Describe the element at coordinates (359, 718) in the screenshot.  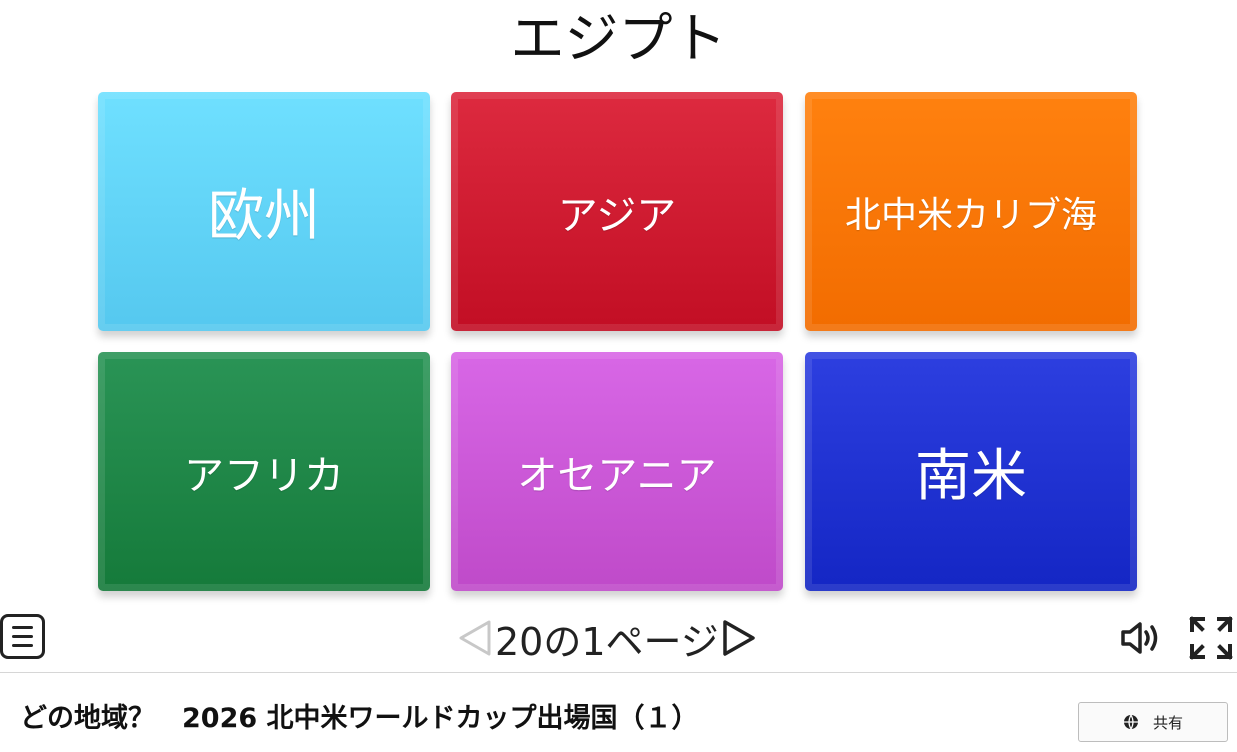
I see `activity-title: どの地域？ 2026 北中米ワールドカップ出場国（１）` at that location.